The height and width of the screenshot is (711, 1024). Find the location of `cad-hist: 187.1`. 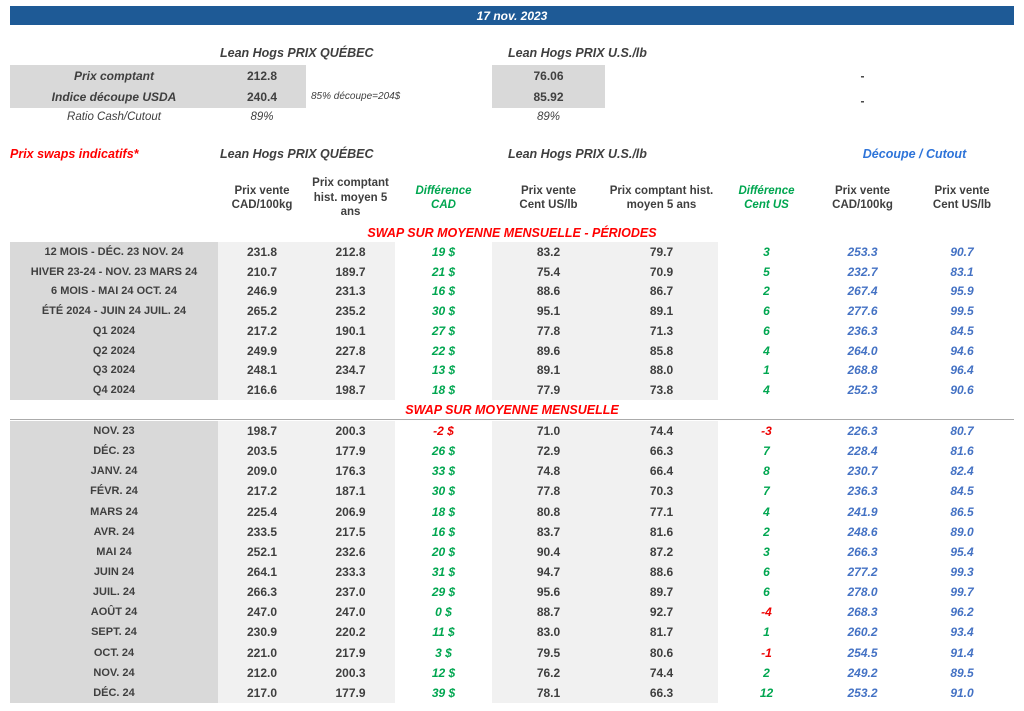

cad-hist: 187.1 is located at coordinates (350, 491).